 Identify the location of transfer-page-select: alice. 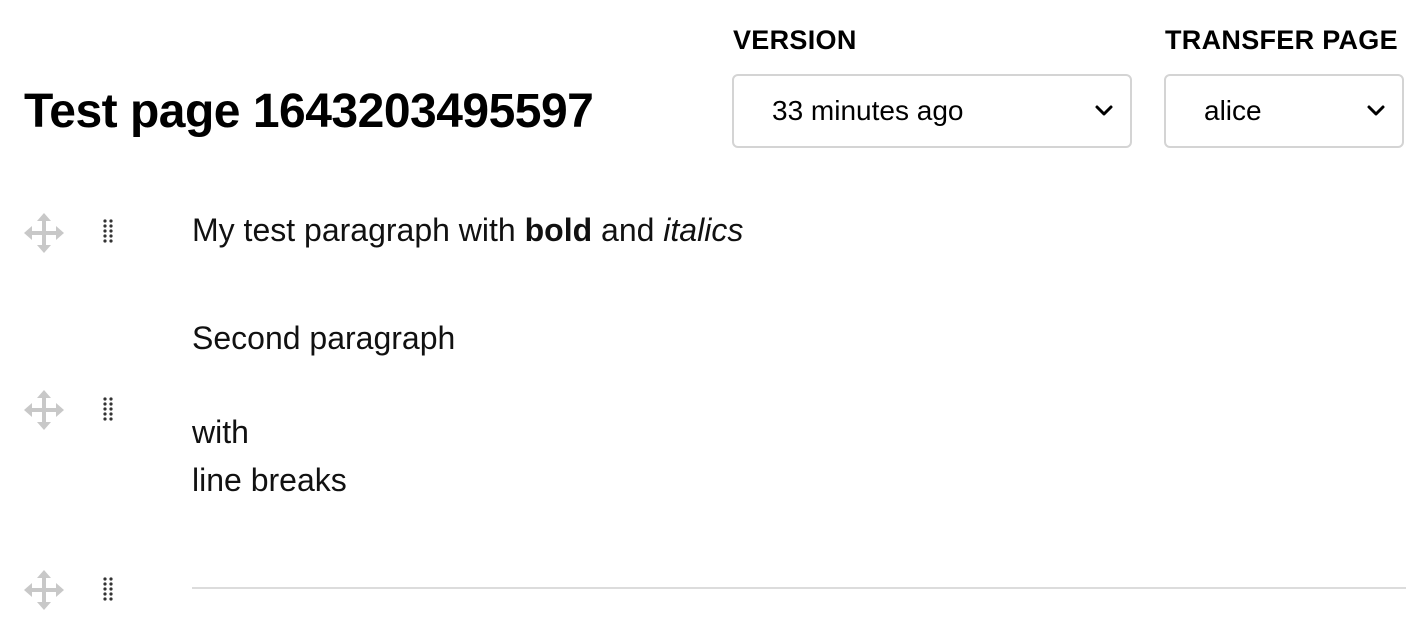
(1284, 111).